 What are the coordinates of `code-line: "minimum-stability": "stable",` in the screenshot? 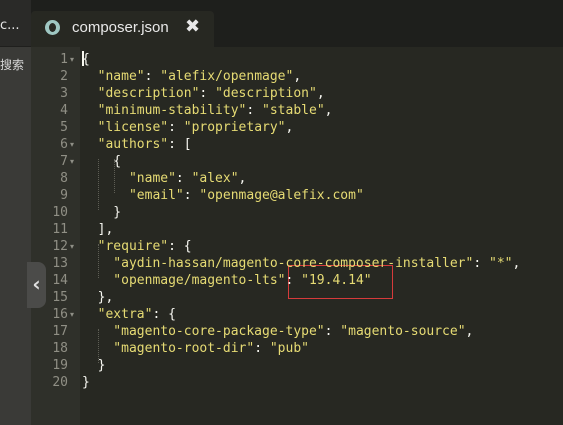 It's located at (207, 110).